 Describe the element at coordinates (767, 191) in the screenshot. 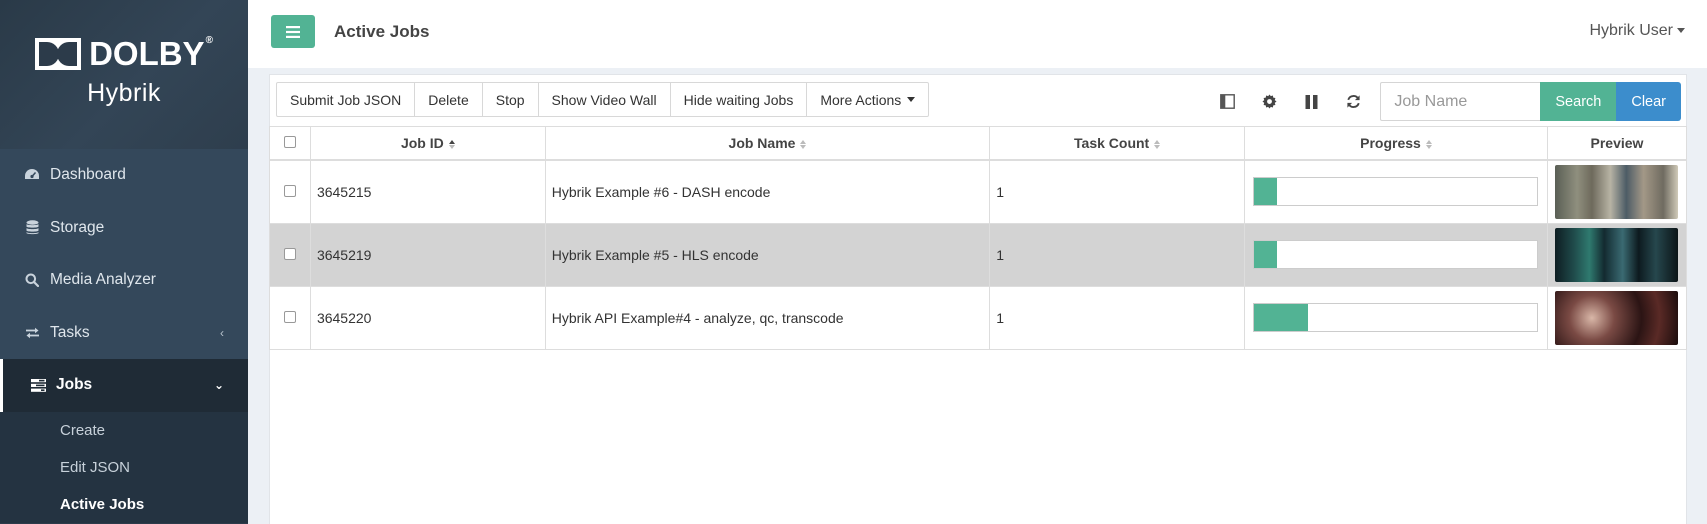

I see `job-name-cell: Hybrik Example #6 - DASH encode` at that location.